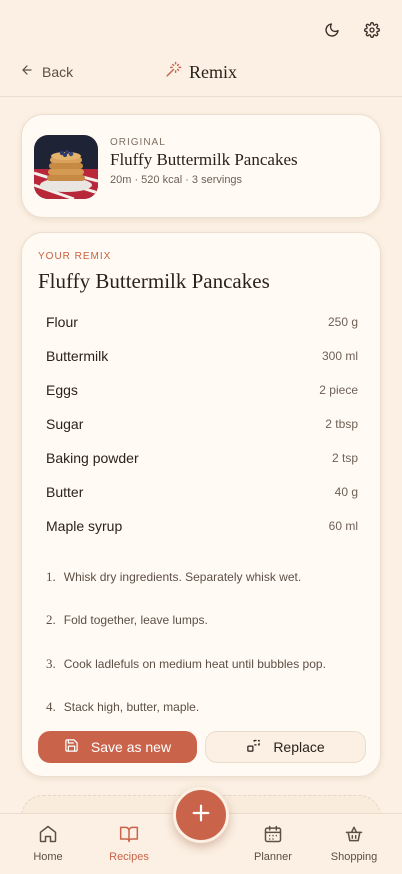  What do you see at coordinates (129, 857) in the screenshot?
I see `nav-label: Recipes` at bounding box center [129, 857].